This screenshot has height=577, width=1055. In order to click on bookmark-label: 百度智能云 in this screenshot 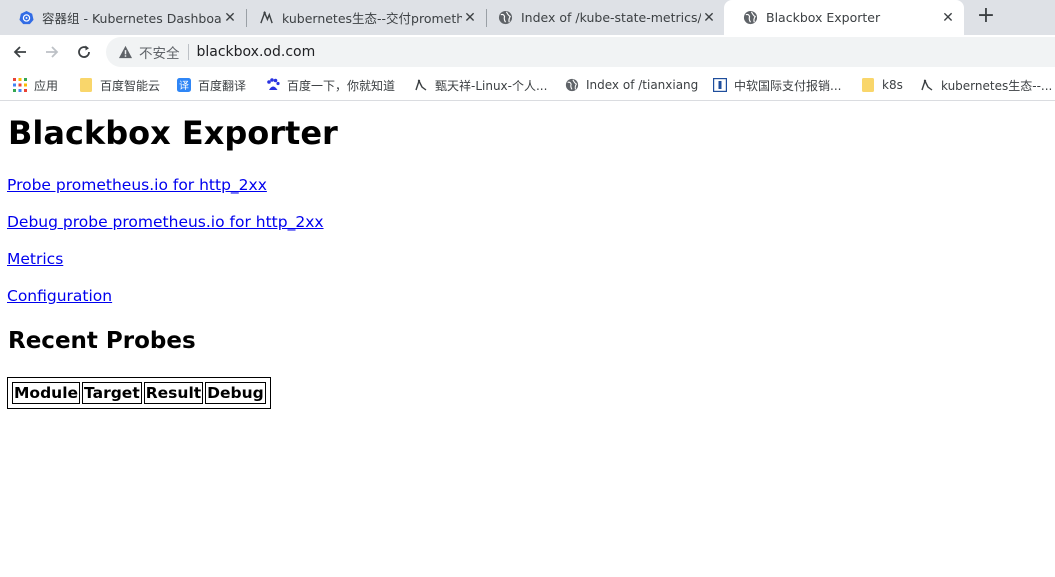, I will do `click(130, 85)`.